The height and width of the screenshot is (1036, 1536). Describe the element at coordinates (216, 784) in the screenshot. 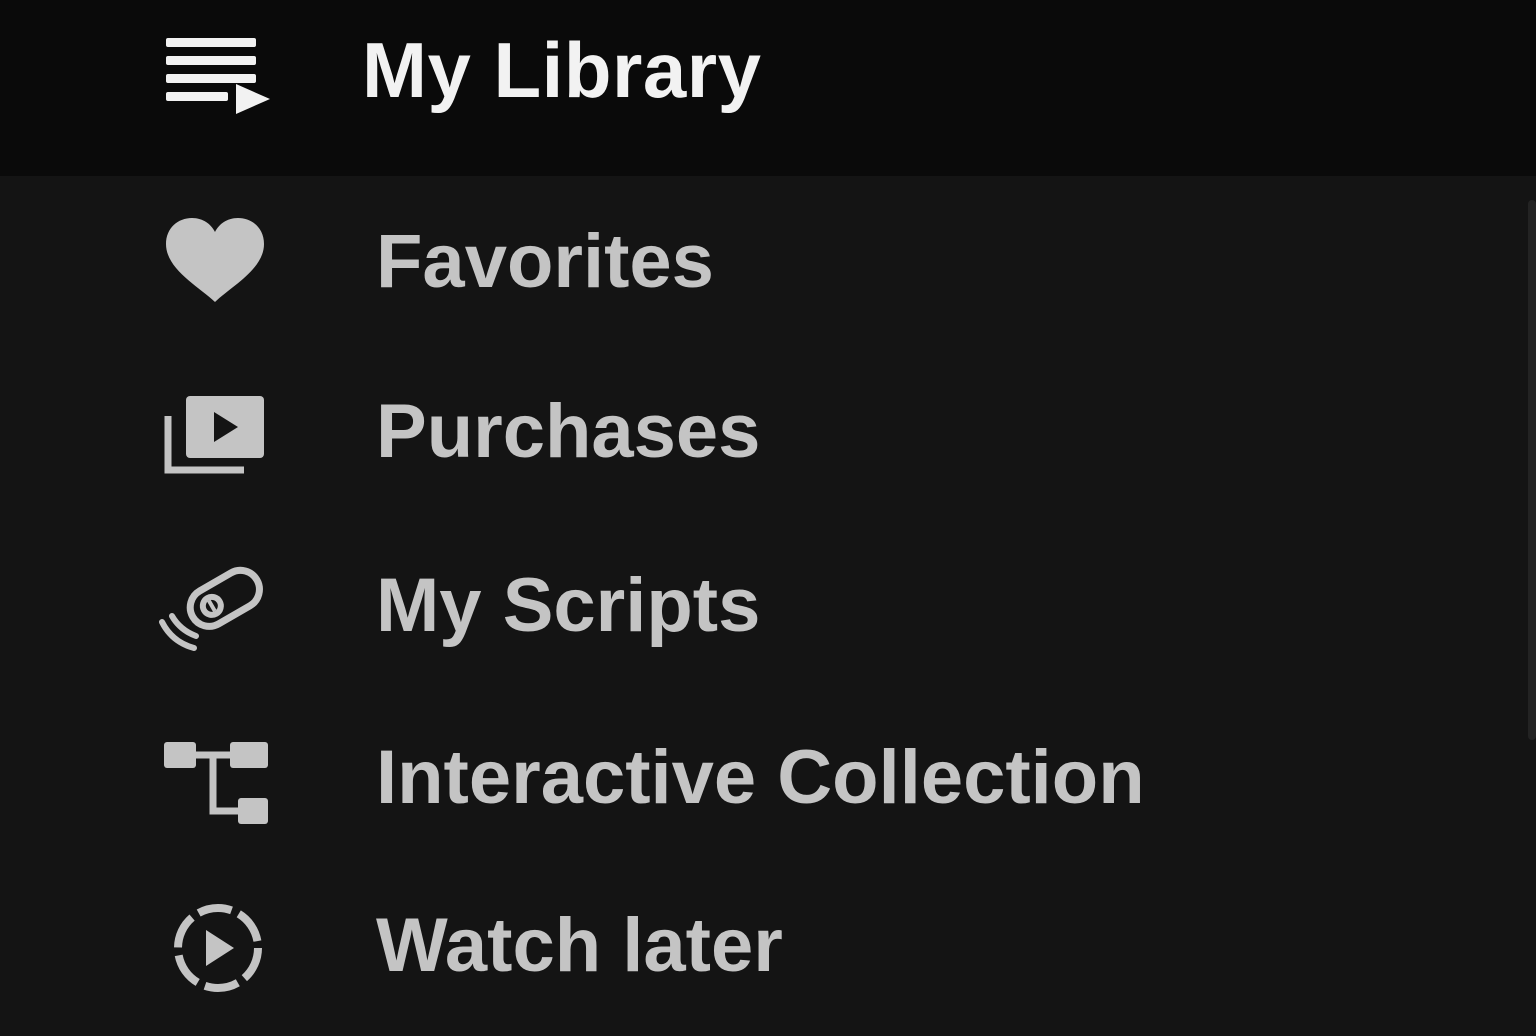

I see `hierarchy-icon` at that location.